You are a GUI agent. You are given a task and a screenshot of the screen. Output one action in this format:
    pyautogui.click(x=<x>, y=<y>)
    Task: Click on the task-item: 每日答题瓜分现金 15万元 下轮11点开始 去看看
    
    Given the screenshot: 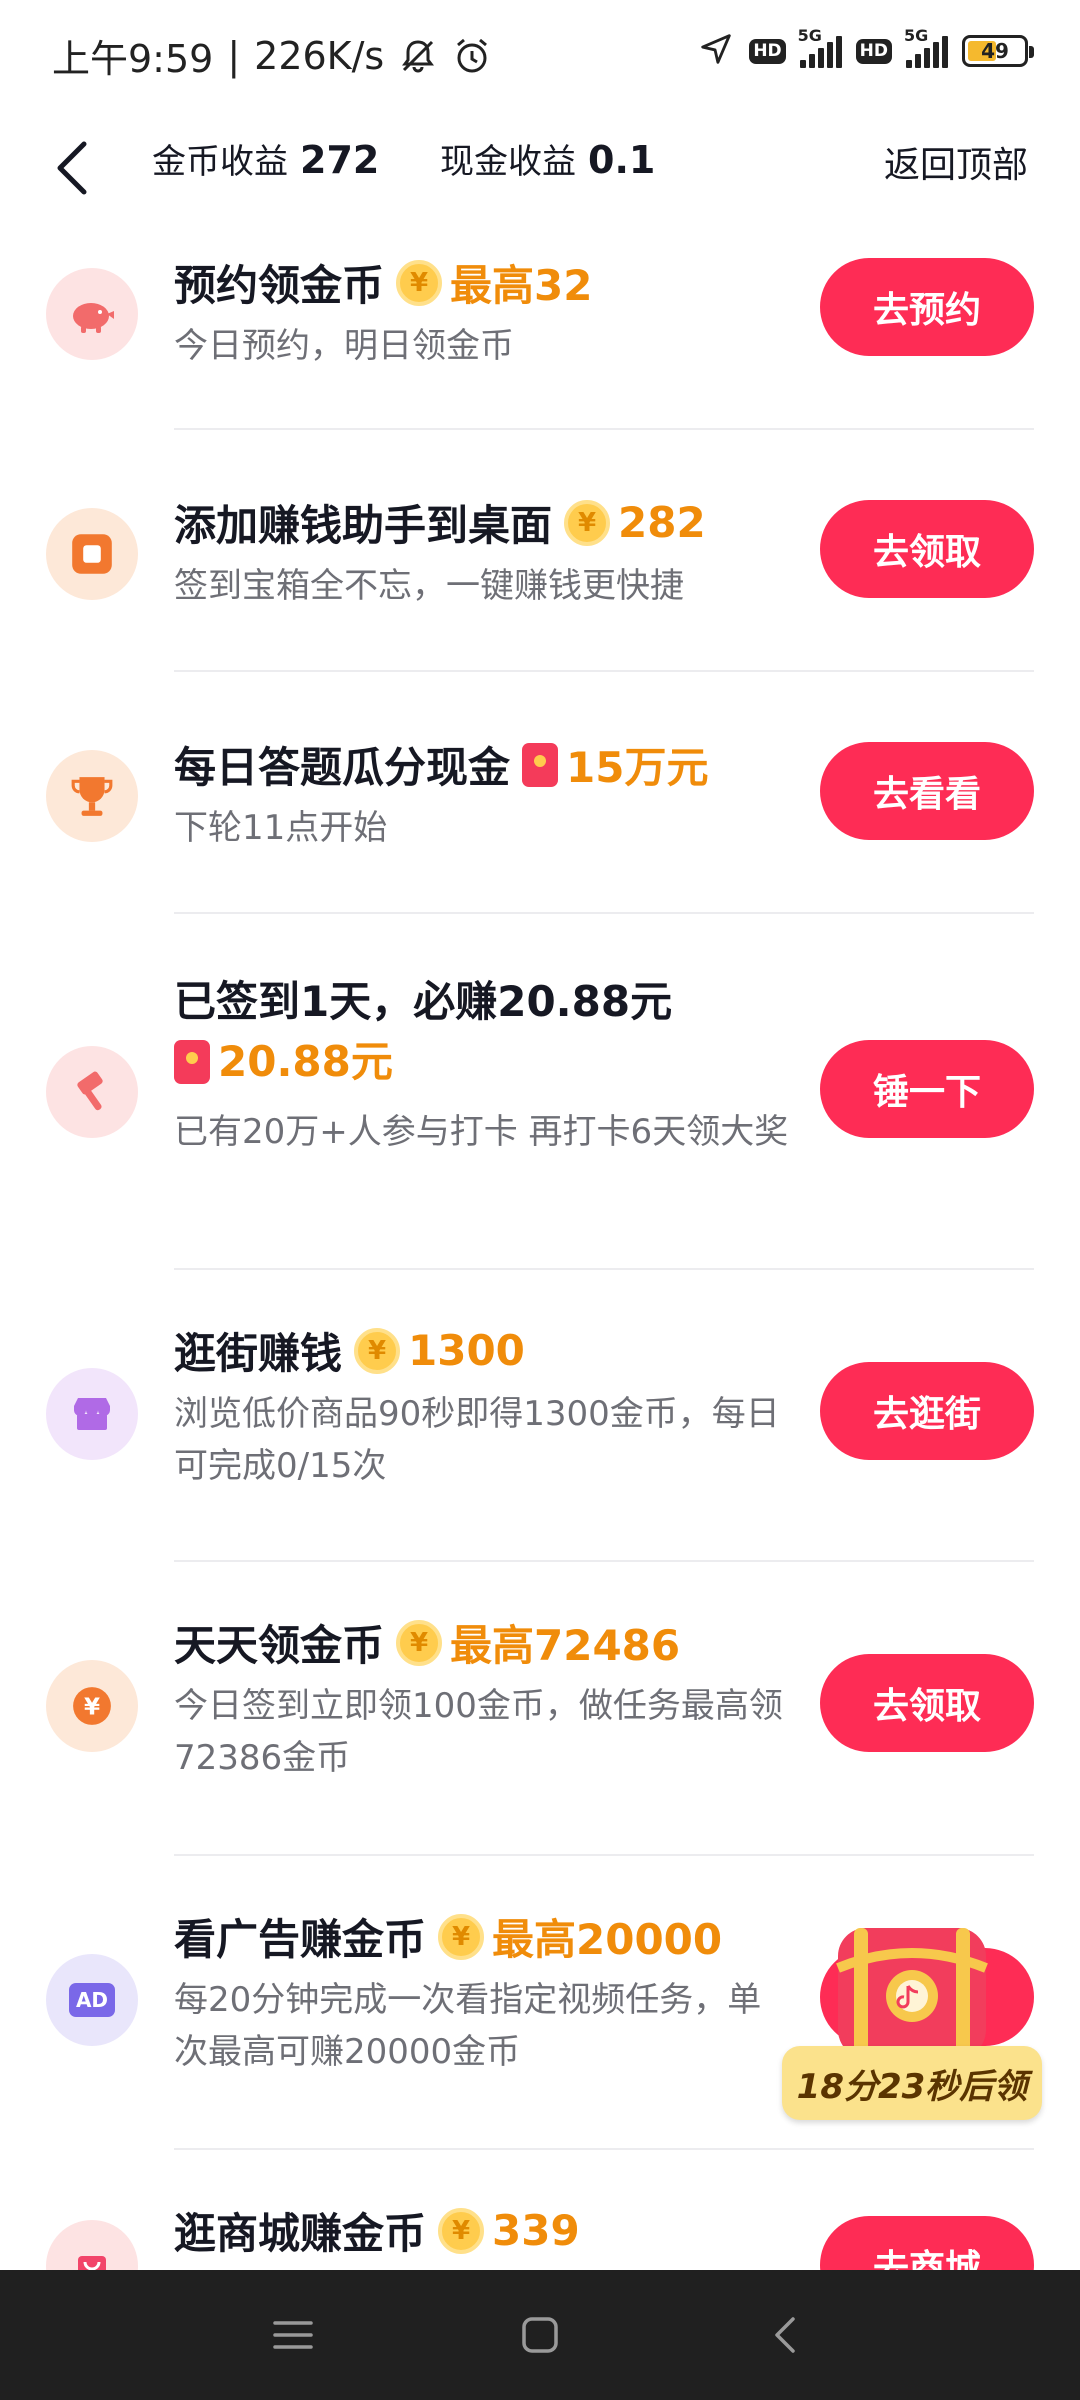 What is the action you would take?
    pyautogui.click(x=540, y=793)
    